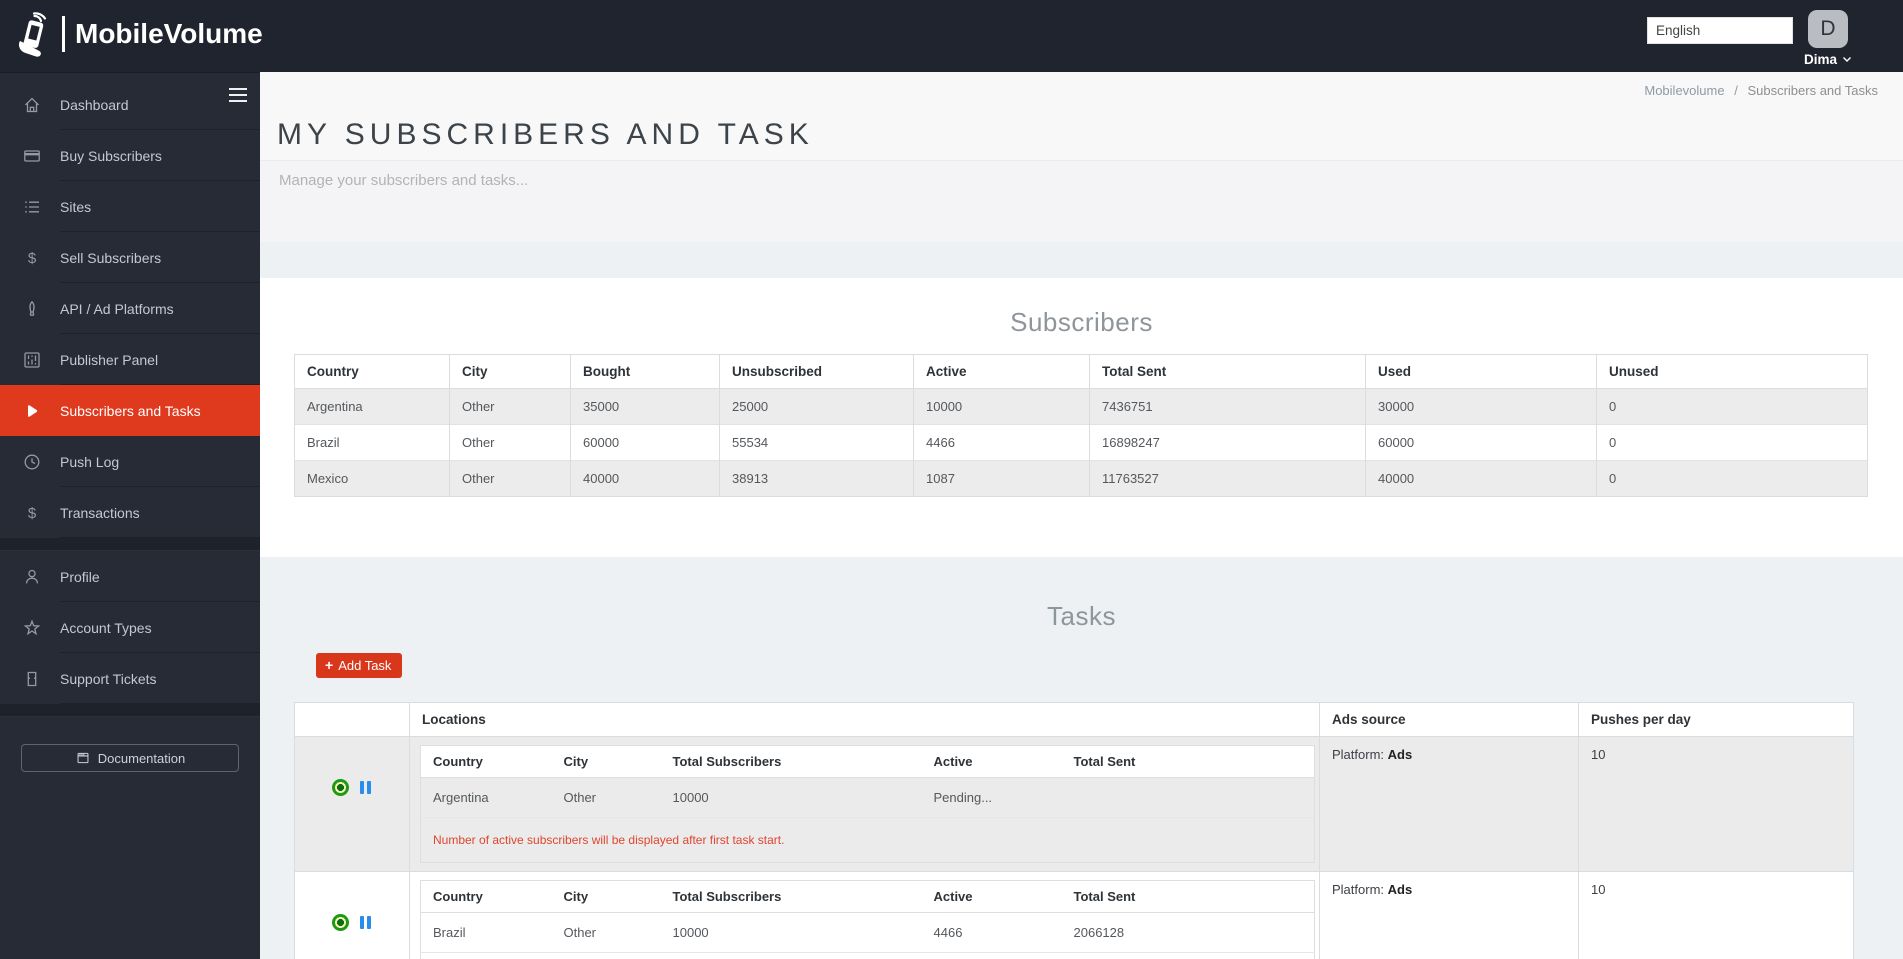 Image resolution: width=1903 pixels, height=959 pixels. I want to click on page-title: MY SUBSCRIBERS AND TASK, so click(545, 134).